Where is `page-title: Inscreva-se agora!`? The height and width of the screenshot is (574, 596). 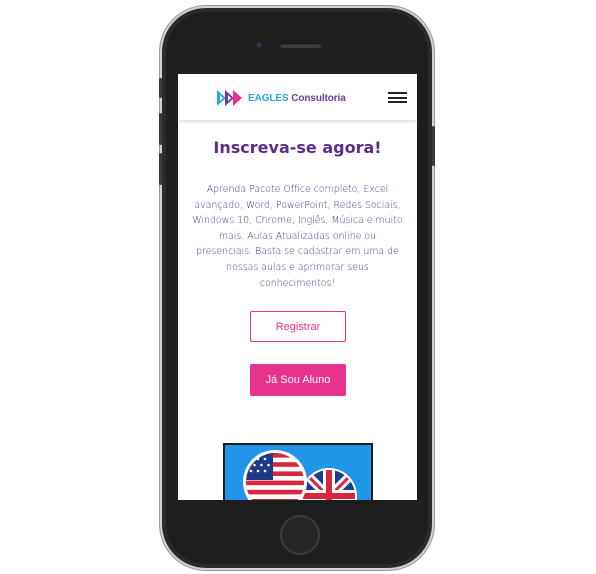 page-title: Inscreva-se agora! is located at coordinates (297, 147).